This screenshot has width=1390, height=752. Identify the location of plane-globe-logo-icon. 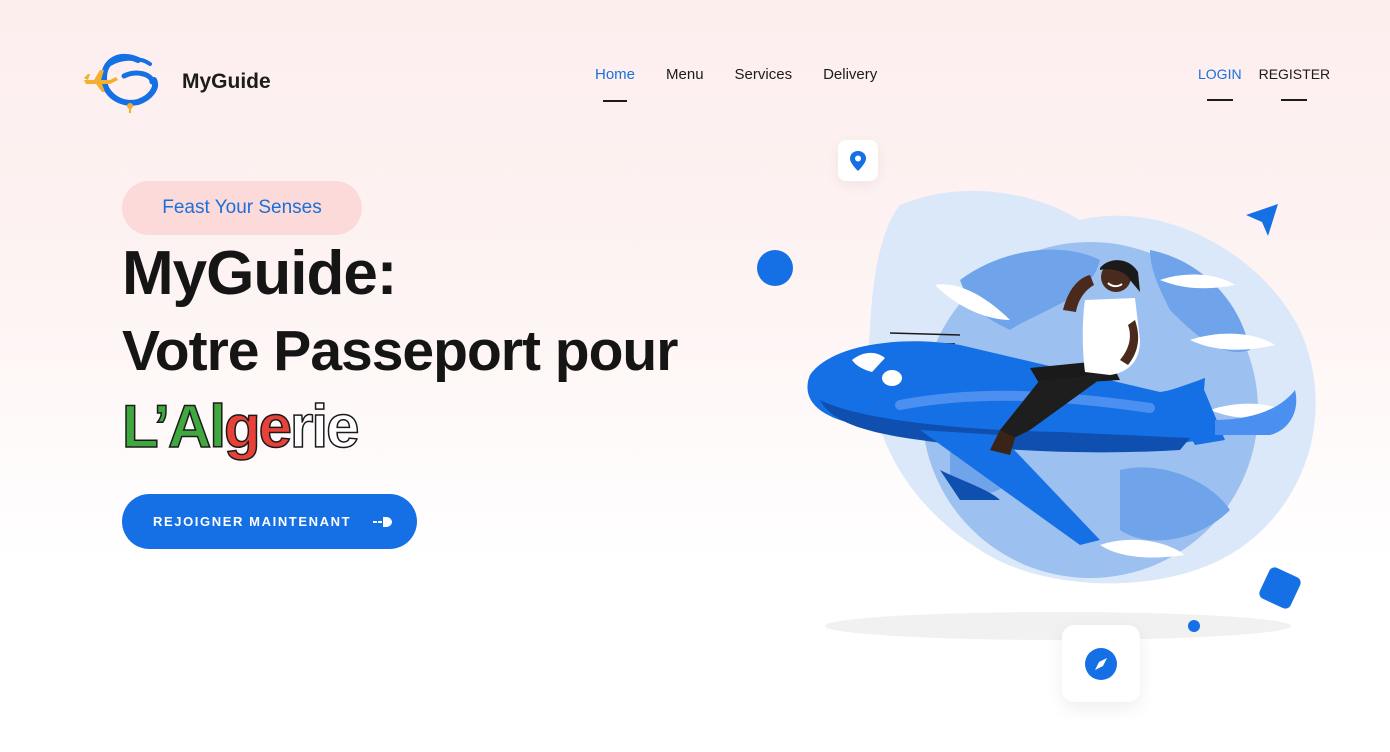
(121, 83).